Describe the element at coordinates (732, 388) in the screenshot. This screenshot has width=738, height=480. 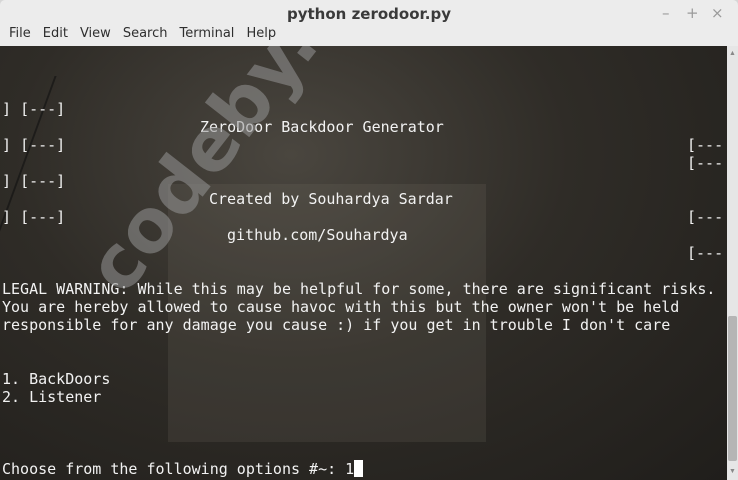
I see `scrollbar-thumb` at that location.